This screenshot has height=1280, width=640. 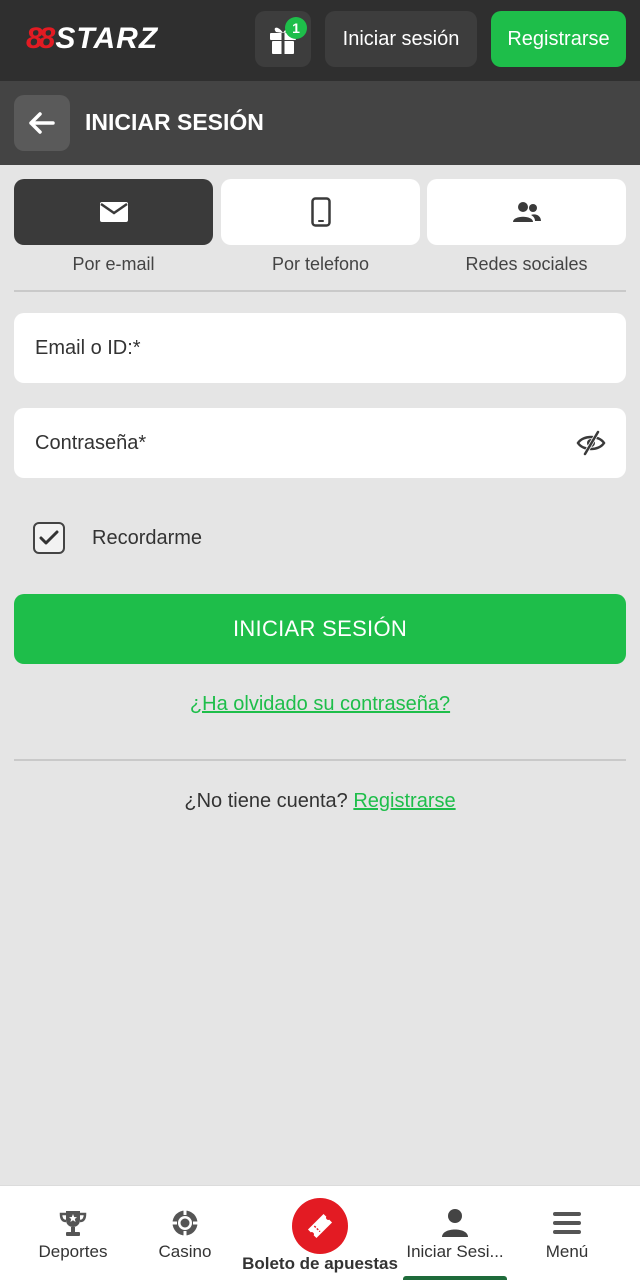 I want to click on remember-label: Recordarme, so click(x=147, y=538).